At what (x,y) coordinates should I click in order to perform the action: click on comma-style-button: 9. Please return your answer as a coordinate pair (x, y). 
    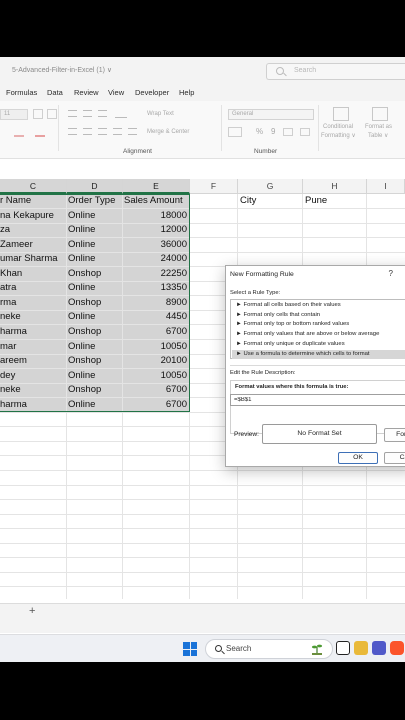
    Looking at the image, I should click on (273, 131).